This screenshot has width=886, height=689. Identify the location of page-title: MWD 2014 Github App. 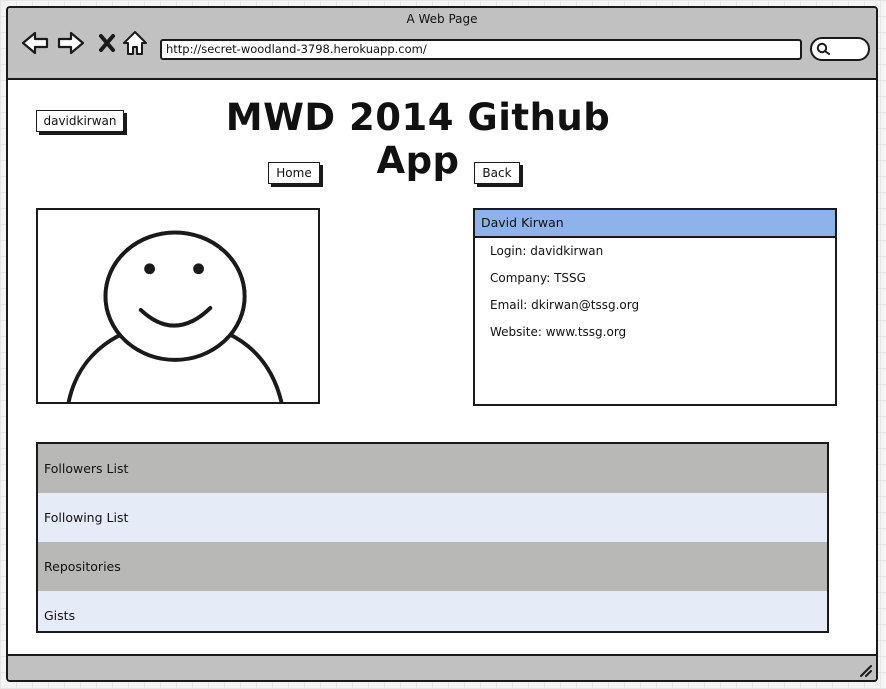
(418, 139).